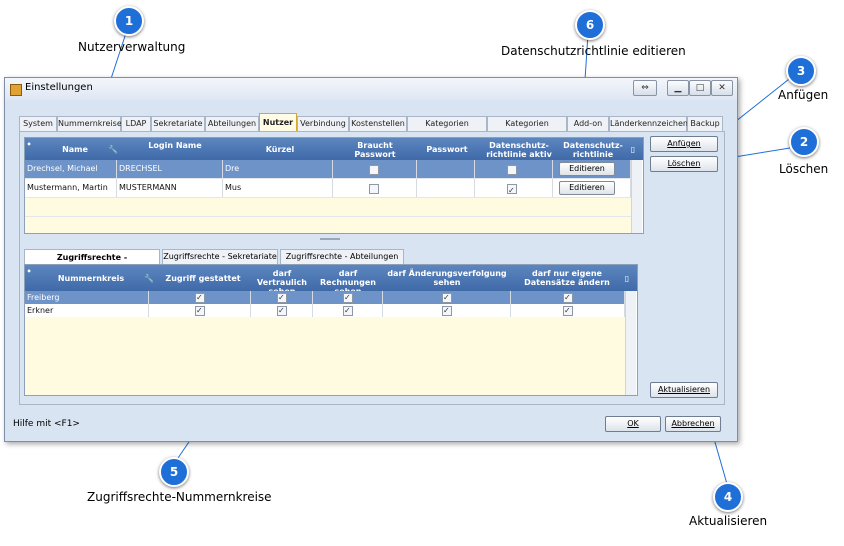  What do you see at coordinates (174, 472) in the screenshot?
I see `callout-badge-5: 5` at bounding box center [174, 472].